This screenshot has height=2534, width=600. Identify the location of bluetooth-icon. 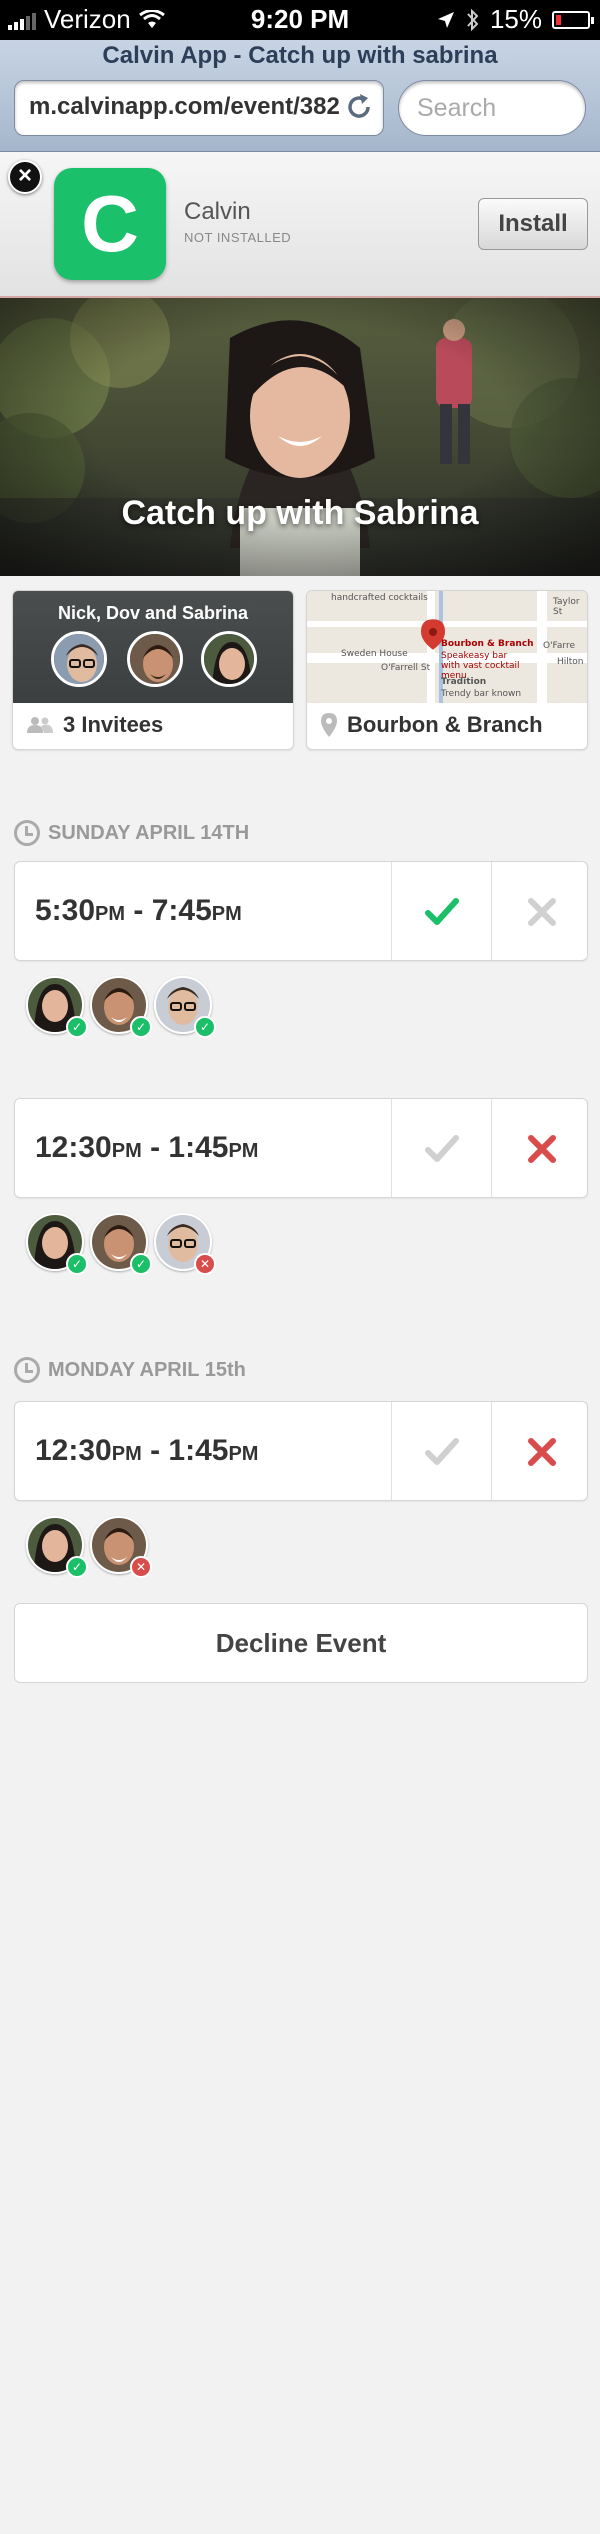
(473, 19).